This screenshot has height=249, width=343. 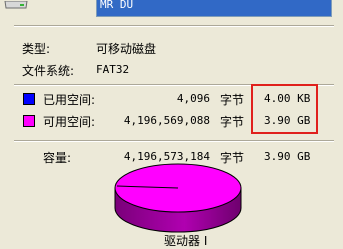 What do you see at coordinates (284, 109) in the screenshot?
I see `size-highlight-box` at bounding box center [284, 109].